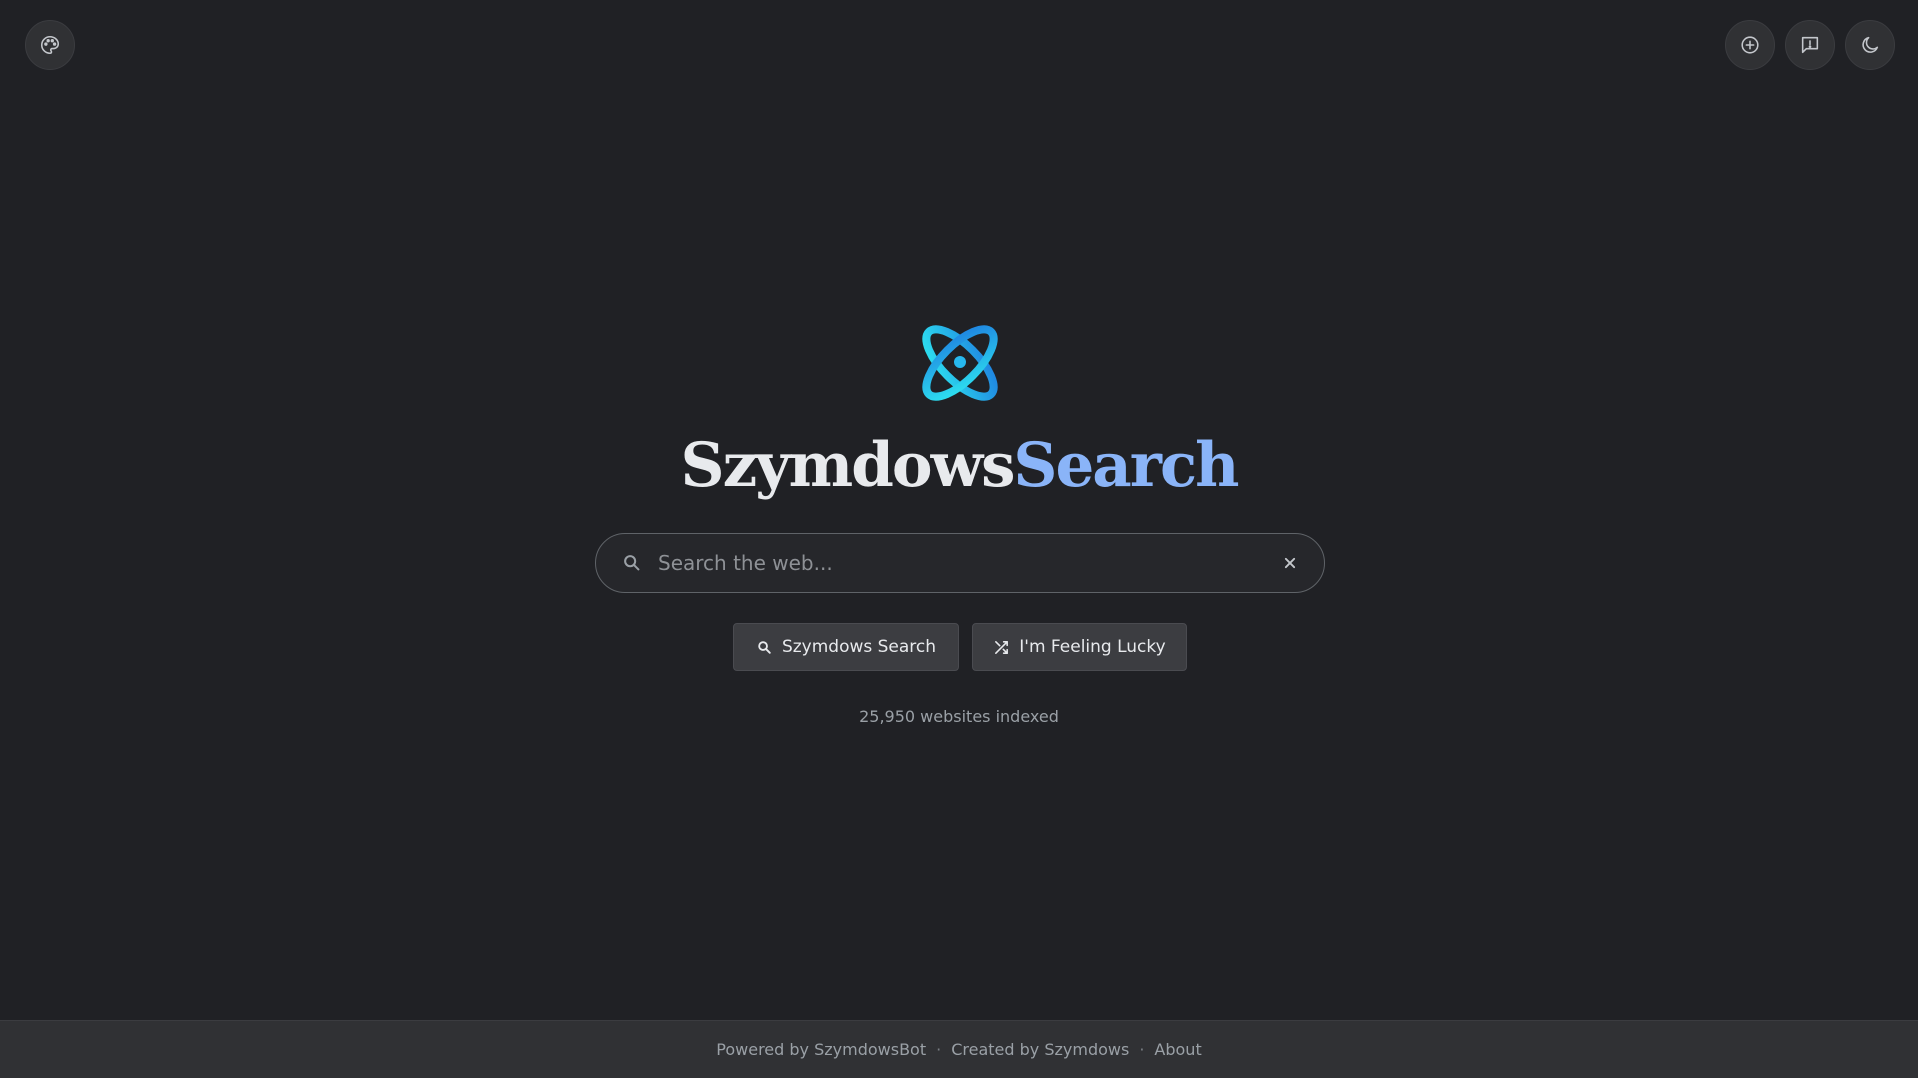 The height and width of the screenshot is (1078, 1918). I want to click on search-button-label: Szymdows Search, so click(859, 647).